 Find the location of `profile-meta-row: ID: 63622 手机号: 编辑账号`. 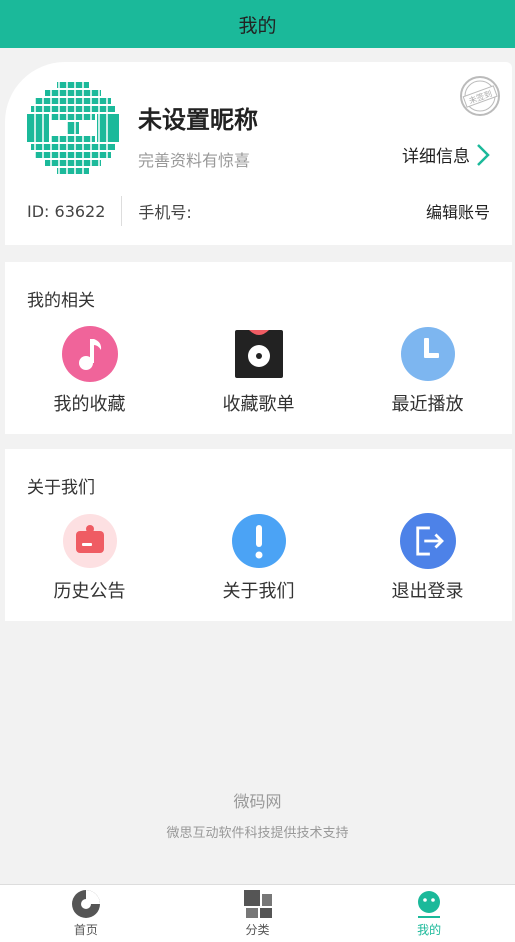

profile-meta-row: ID: 63622 手机号: 编辑账号 is located at coordinates (258, 211).